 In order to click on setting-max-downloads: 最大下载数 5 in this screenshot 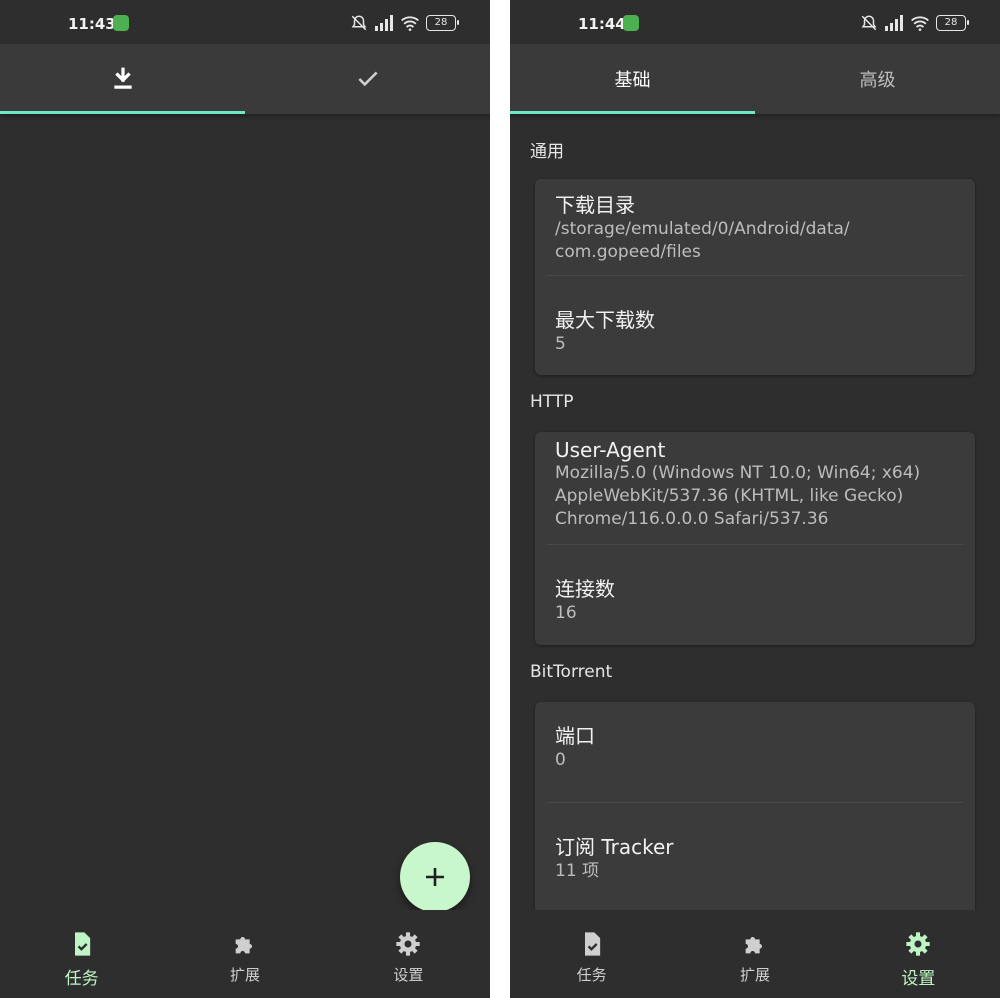, I will do `click(755, 316)`.